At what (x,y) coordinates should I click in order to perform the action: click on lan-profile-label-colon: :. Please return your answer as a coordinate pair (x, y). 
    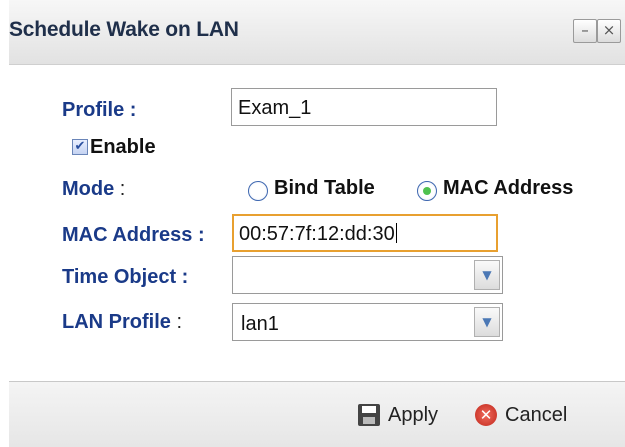
    Looking at the image, I should click on (179, 322).